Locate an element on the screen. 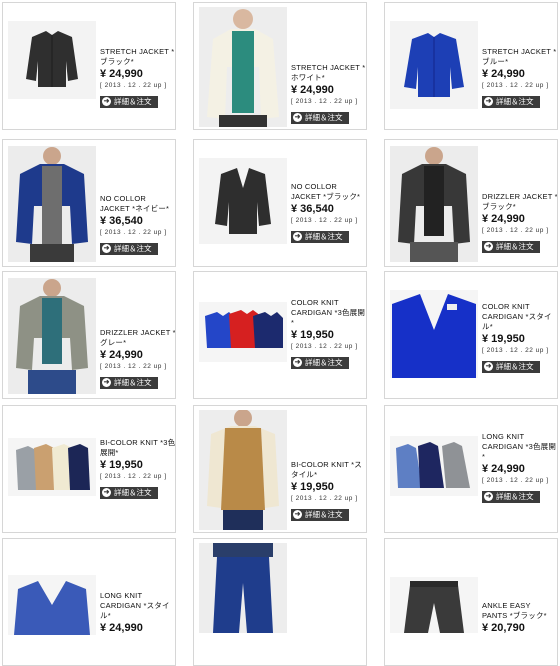  product-name: LONG KNIT CARDIGAN *3色展開* is located at coordinates (519, 447).